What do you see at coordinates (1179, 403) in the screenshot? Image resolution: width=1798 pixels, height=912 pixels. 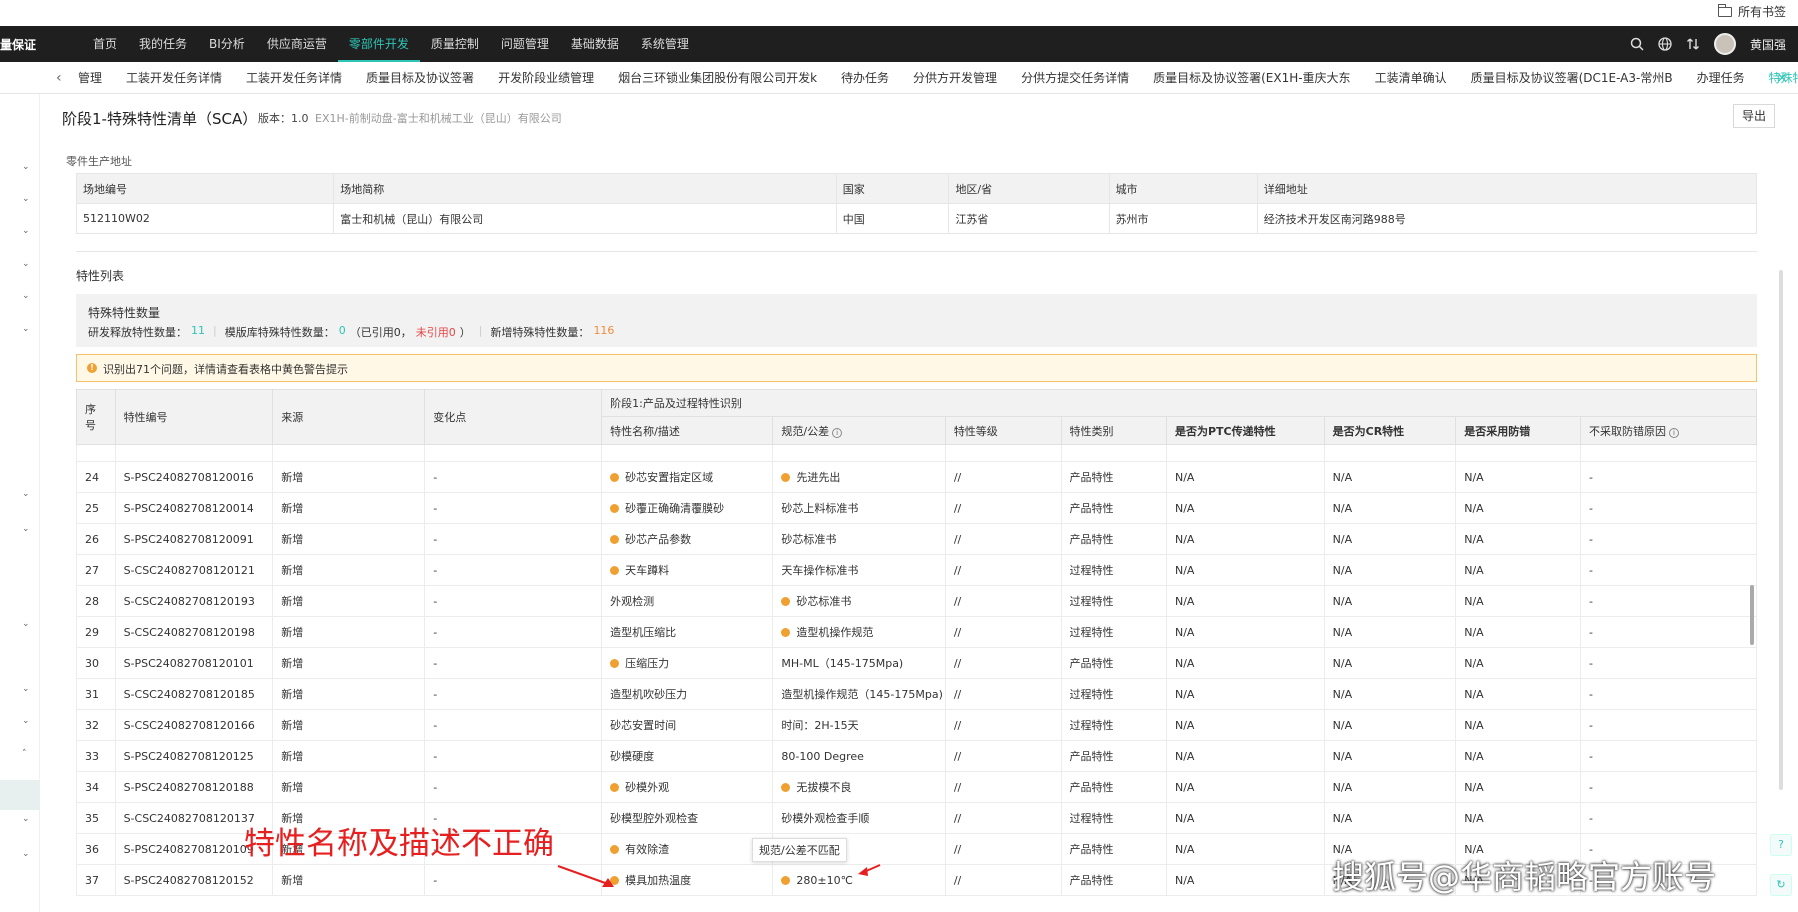 I see `group-header: 阶段1:产品及过程特性识别` at bounding box center [1179, 403].